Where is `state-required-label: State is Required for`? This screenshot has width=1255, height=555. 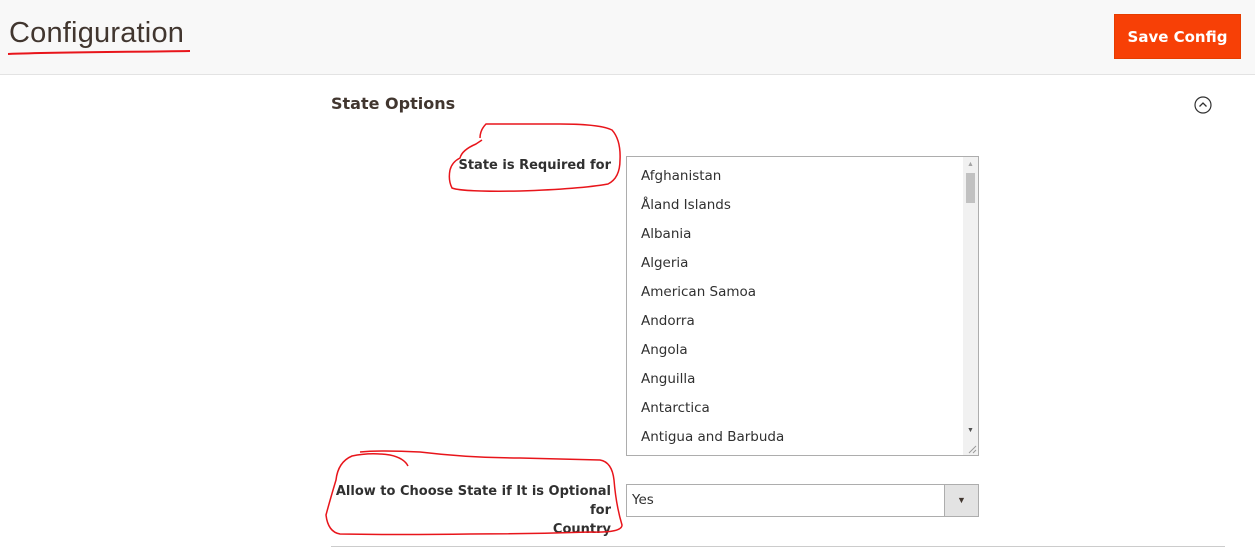
state-required-label: State is Required for is located at coordinates (534, 165).